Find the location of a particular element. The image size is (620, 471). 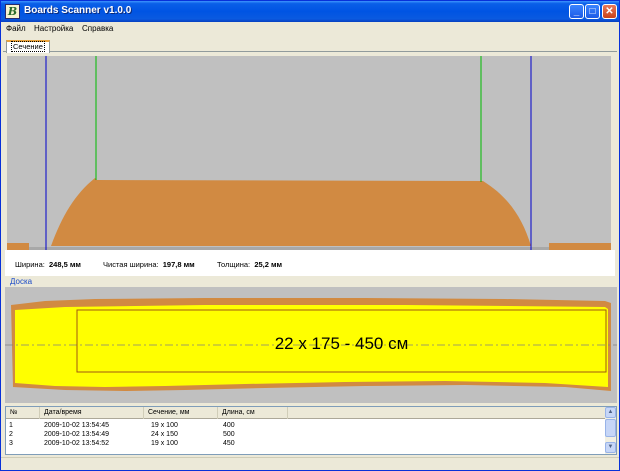

col-number: № is located at coordinates (23, 413).